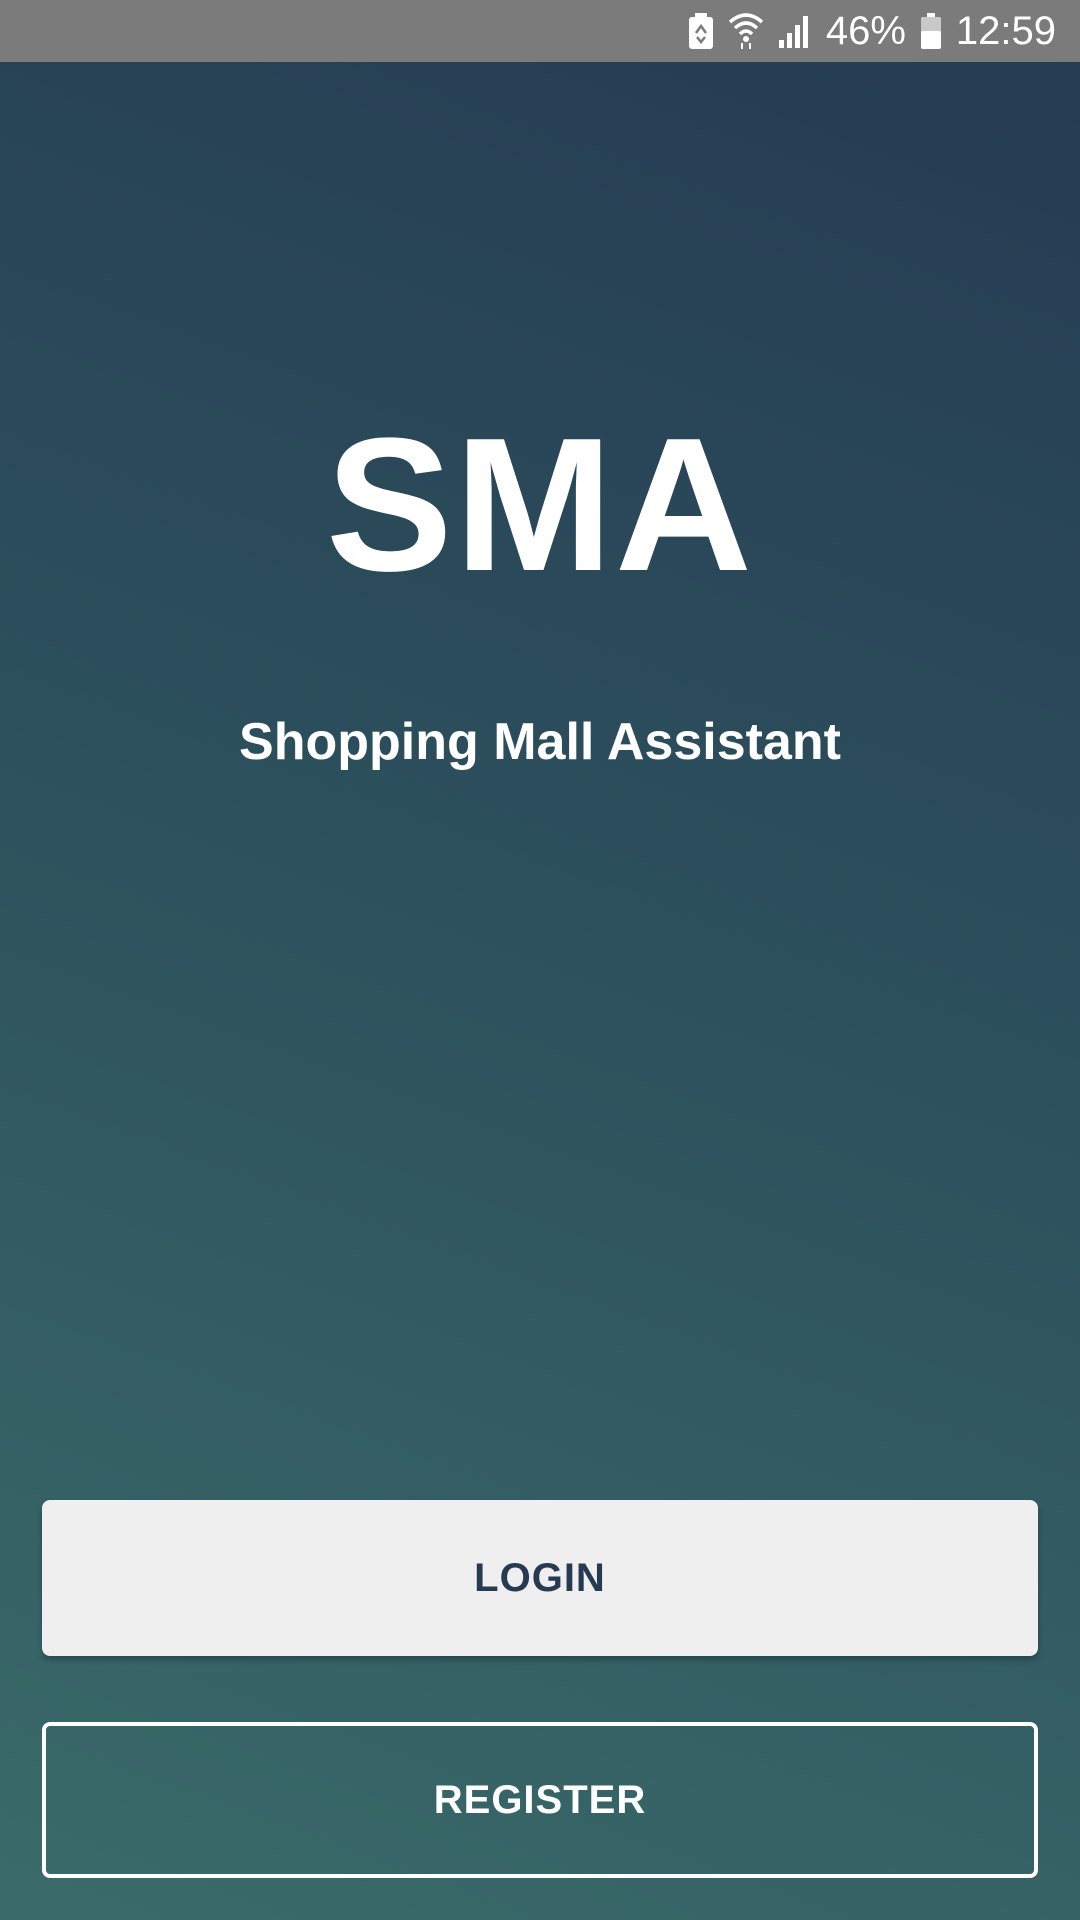 The width and height of the screenshot is (1080, 1920). Describe the element at coordinates (540, 31) in the screenshot. I see `status-bar: 46% 12:59` at that location.